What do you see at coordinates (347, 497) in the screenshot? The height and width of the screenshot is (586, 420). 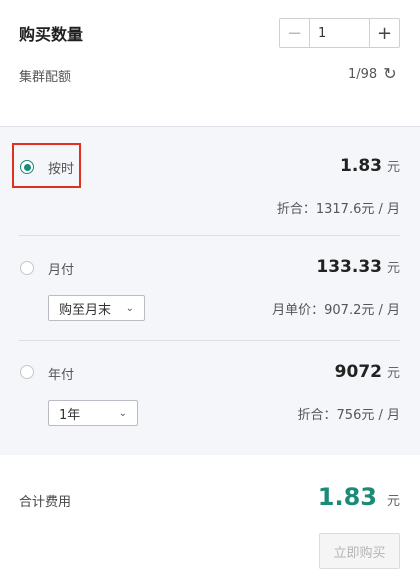 I see `total-price-value: 1.83` at bounding box center [347, 497].